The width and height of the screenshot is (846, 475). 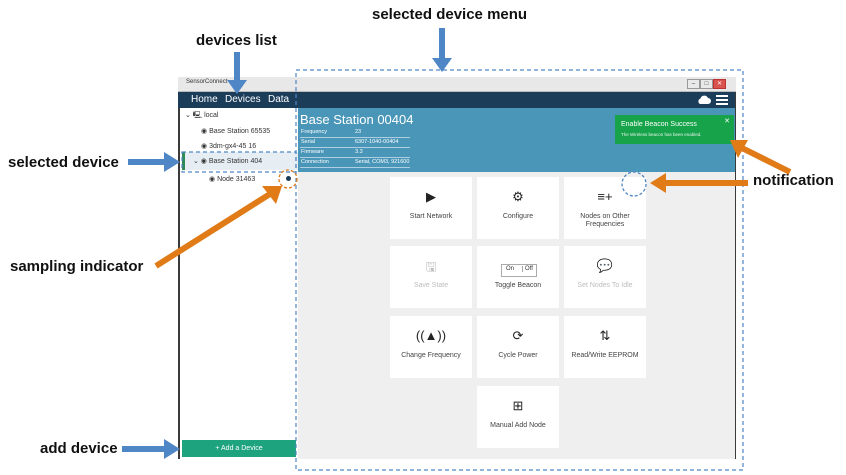 What do you see at coordinates (605, 220) in the screenshot?
I see `card-label: Nodes on Other Frequencies` at bounding box center [605, 220].